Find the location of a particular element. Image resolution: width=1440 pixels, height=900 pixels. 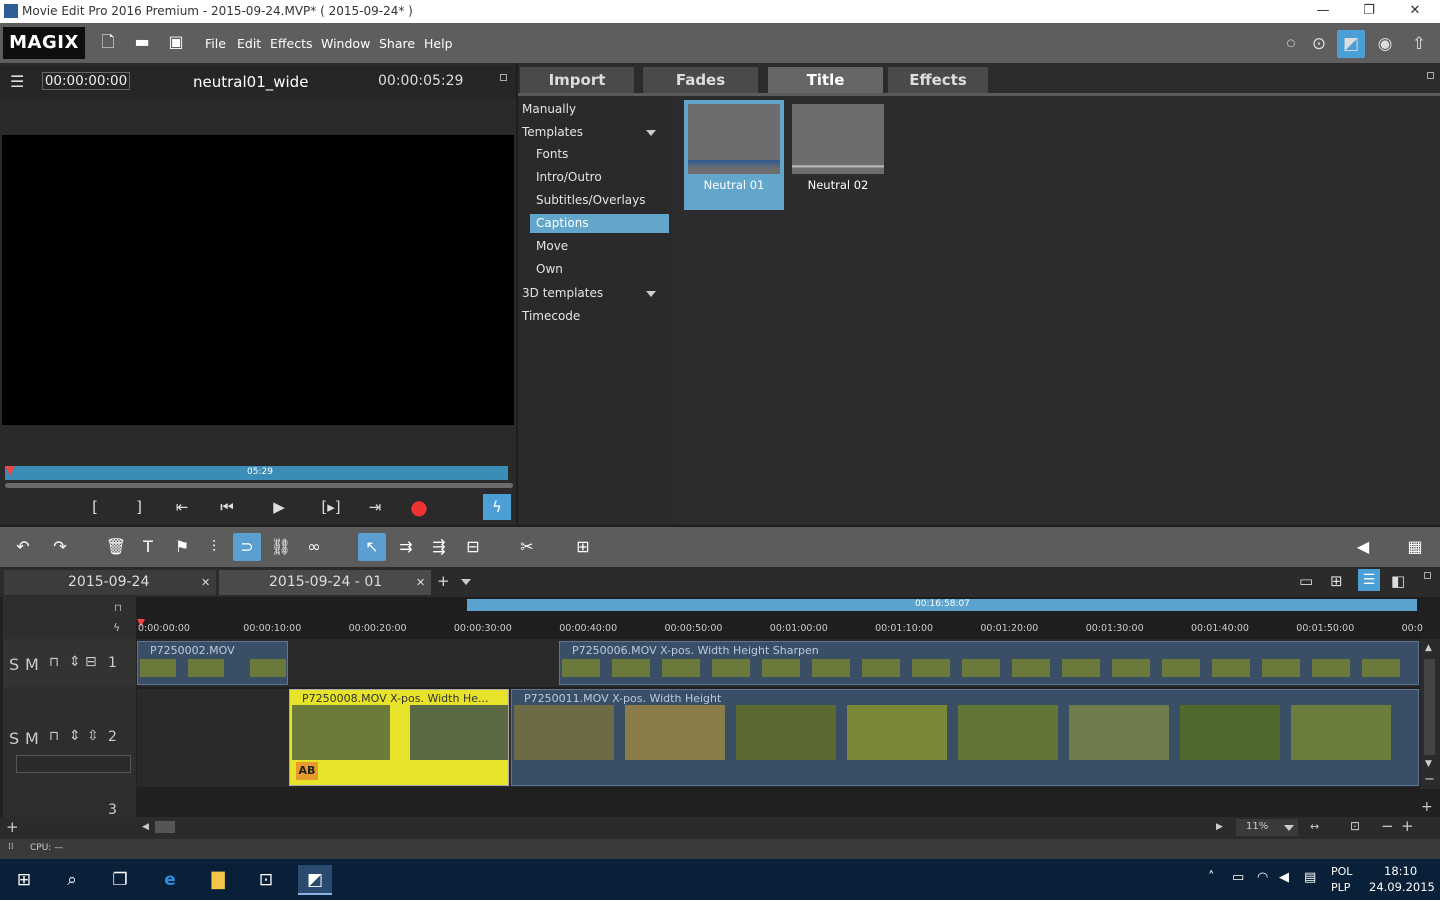

speaker-icon: ◀ is located at coordinates (1284, 877).